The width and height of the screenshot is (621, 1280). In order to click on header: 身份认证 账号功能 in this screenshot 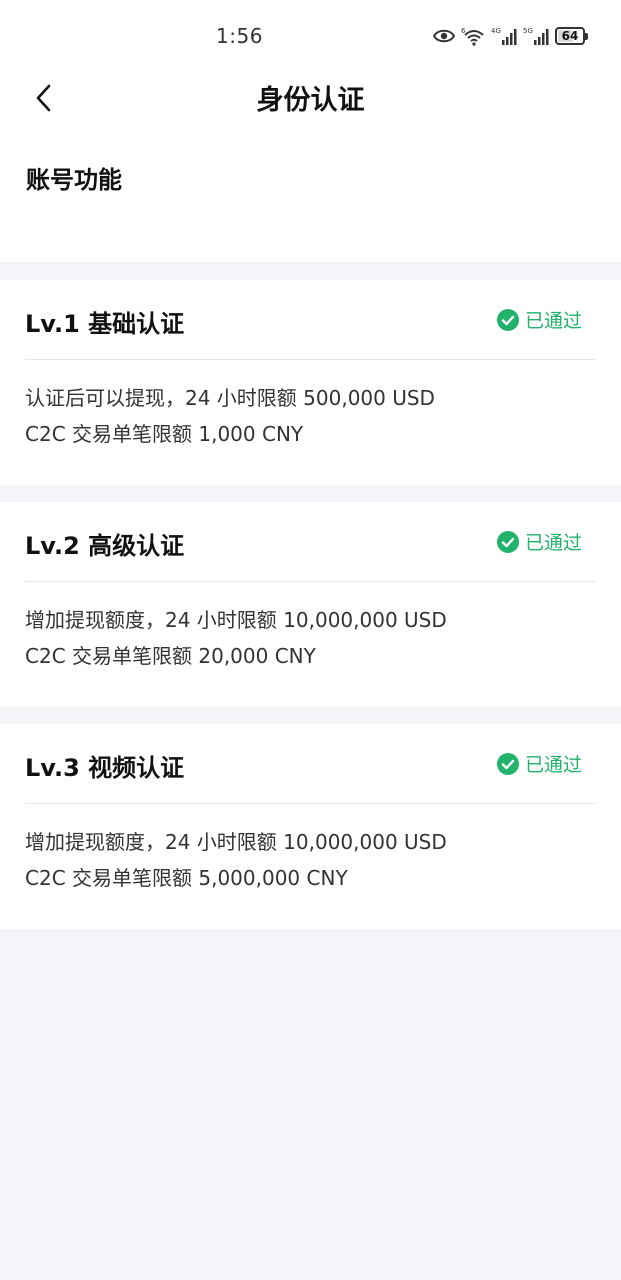, I will do `click(310, 167)`.